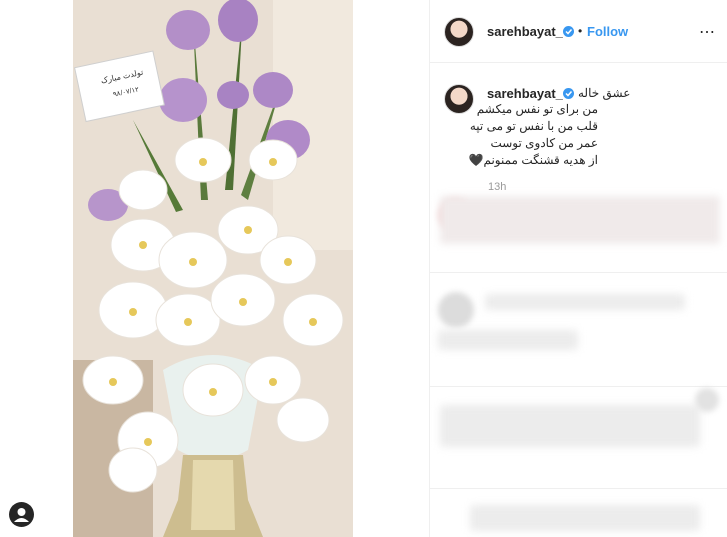 Image resolution: width=727 pixels, height=537 pixels. Describe the element at coordinates (537, 109) in the screenshot. I see `caption-line-2: من برای تو نفس میکشم` at that location.